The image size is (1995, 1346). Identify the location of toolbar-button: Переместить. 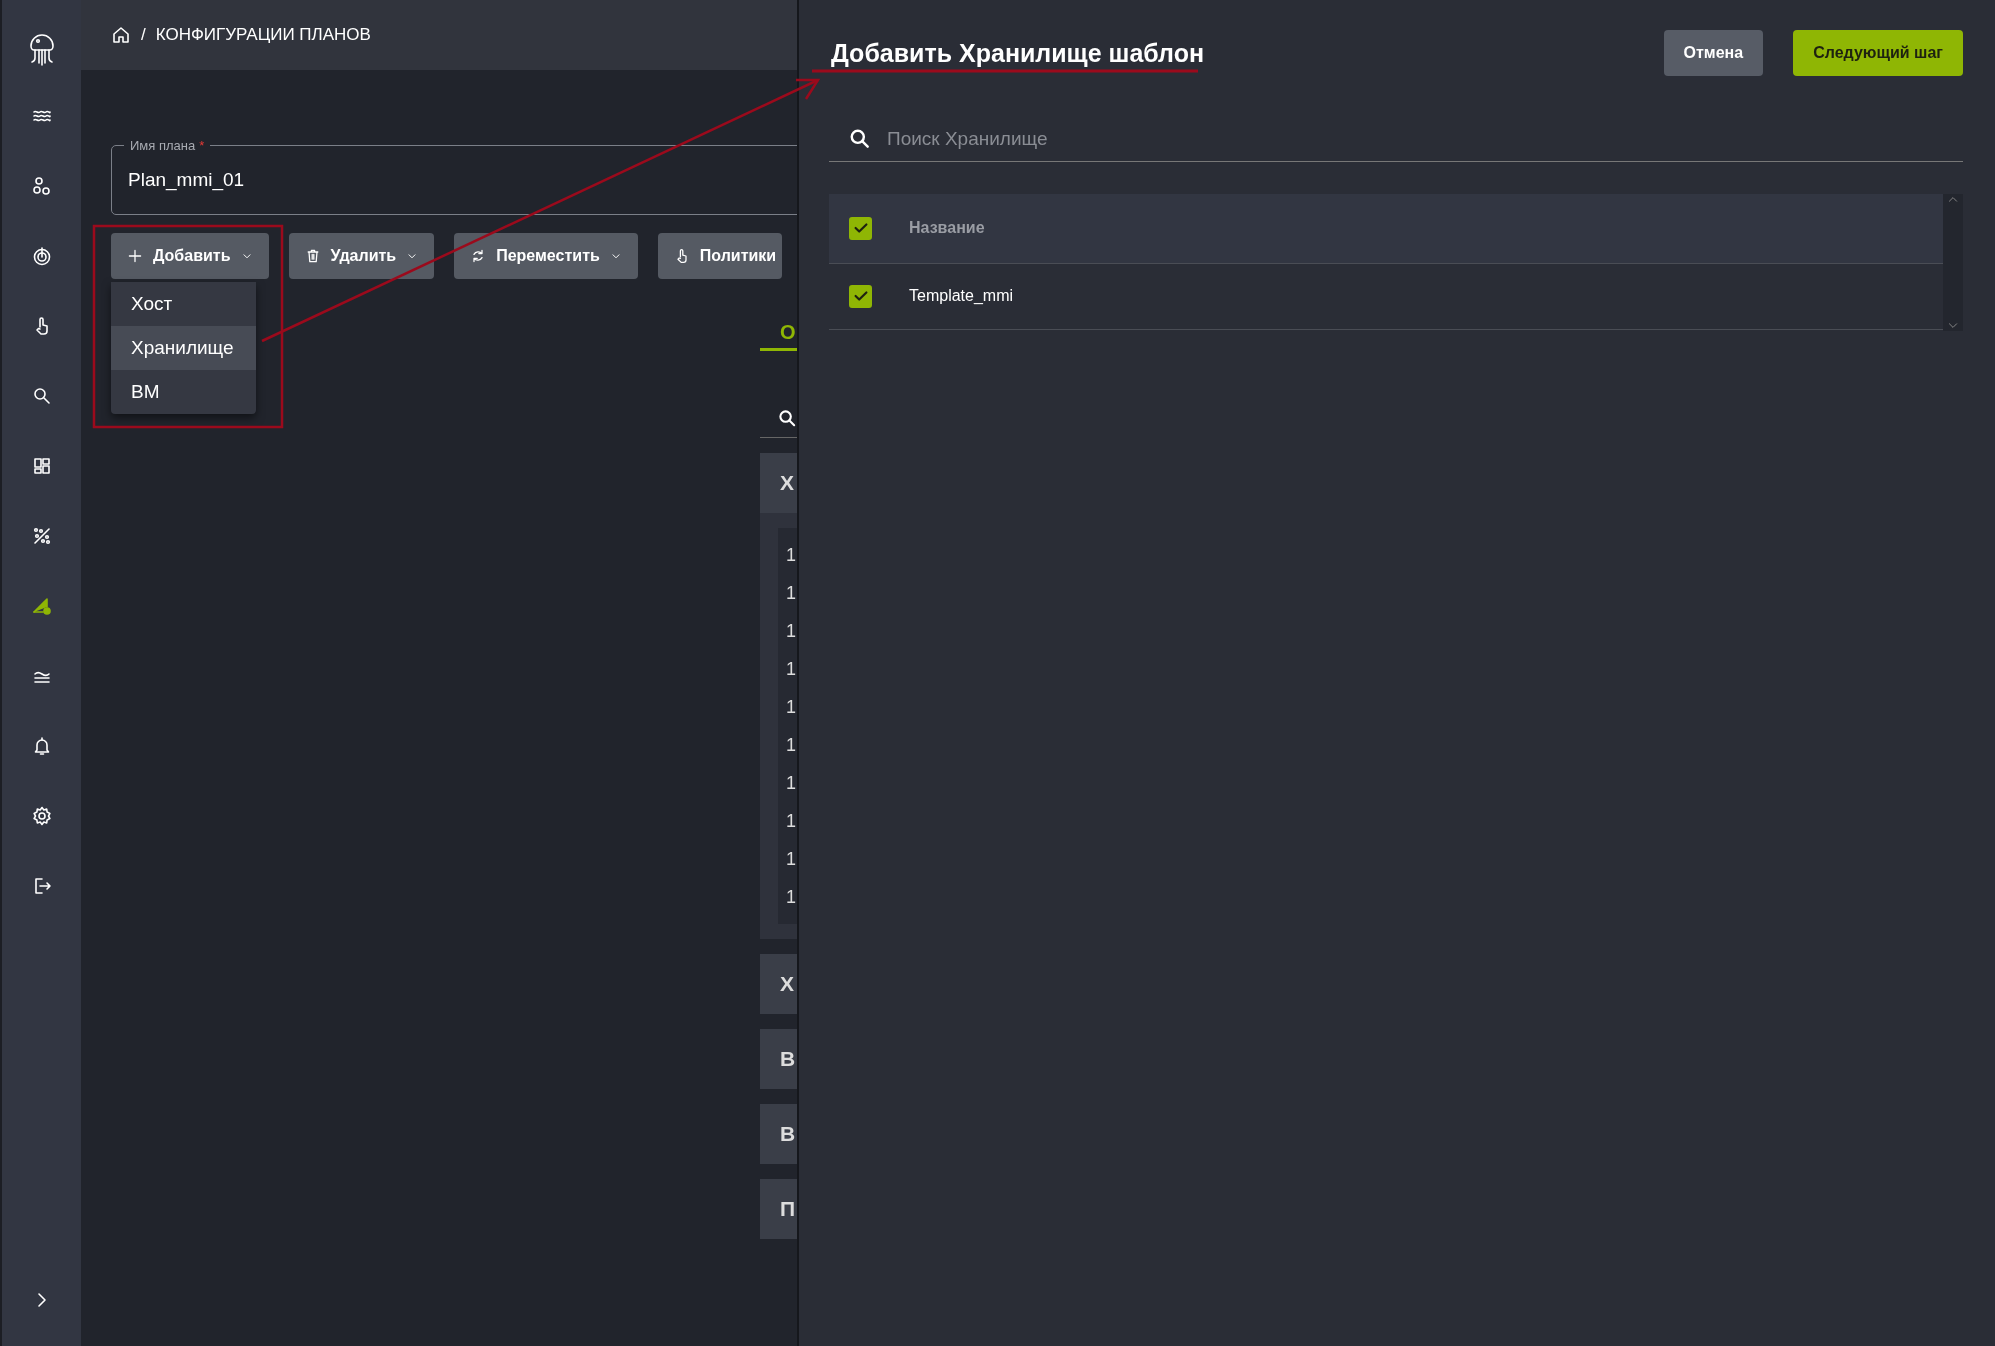
(546, 256).